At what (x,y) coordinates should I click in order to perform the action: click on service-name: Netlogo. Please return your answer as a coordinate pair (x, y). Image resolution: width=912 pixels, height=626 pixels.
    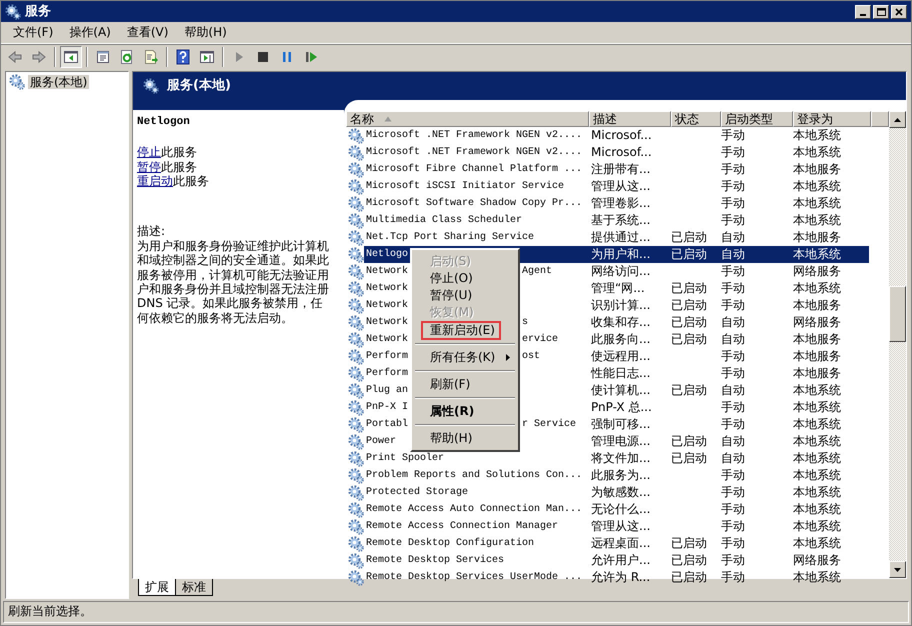
    Looking at the image, I should click on (387, 254).